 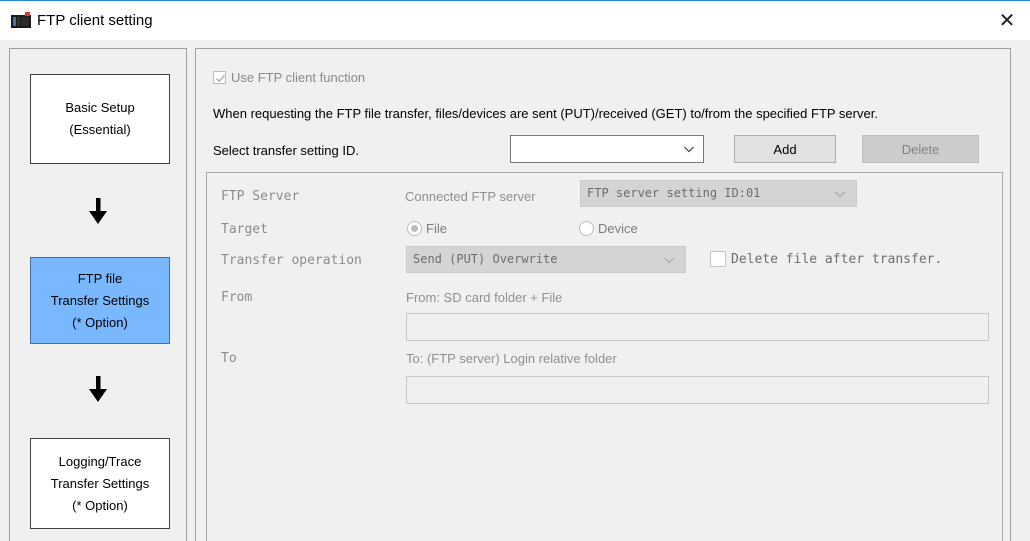 What do you see at coordinates (298, 77) in the screenshot?
I see `use-ftp-label: Use FTP client function` at bounding box center [298, 77].